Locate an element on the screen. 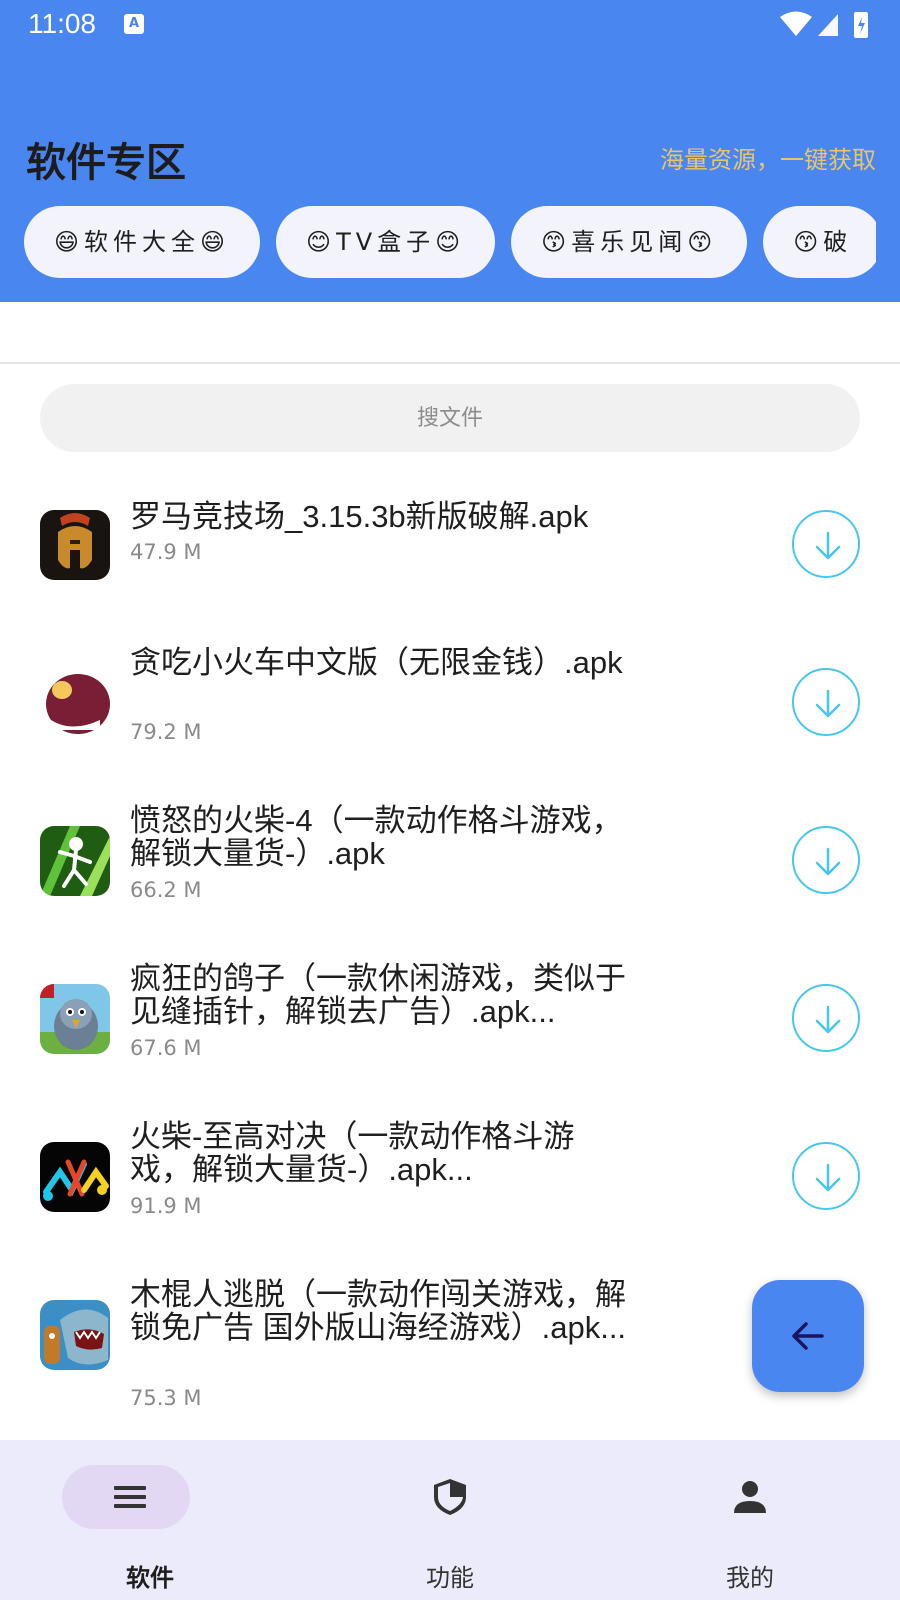  shield-icon is located at coordinates (450, 1497).